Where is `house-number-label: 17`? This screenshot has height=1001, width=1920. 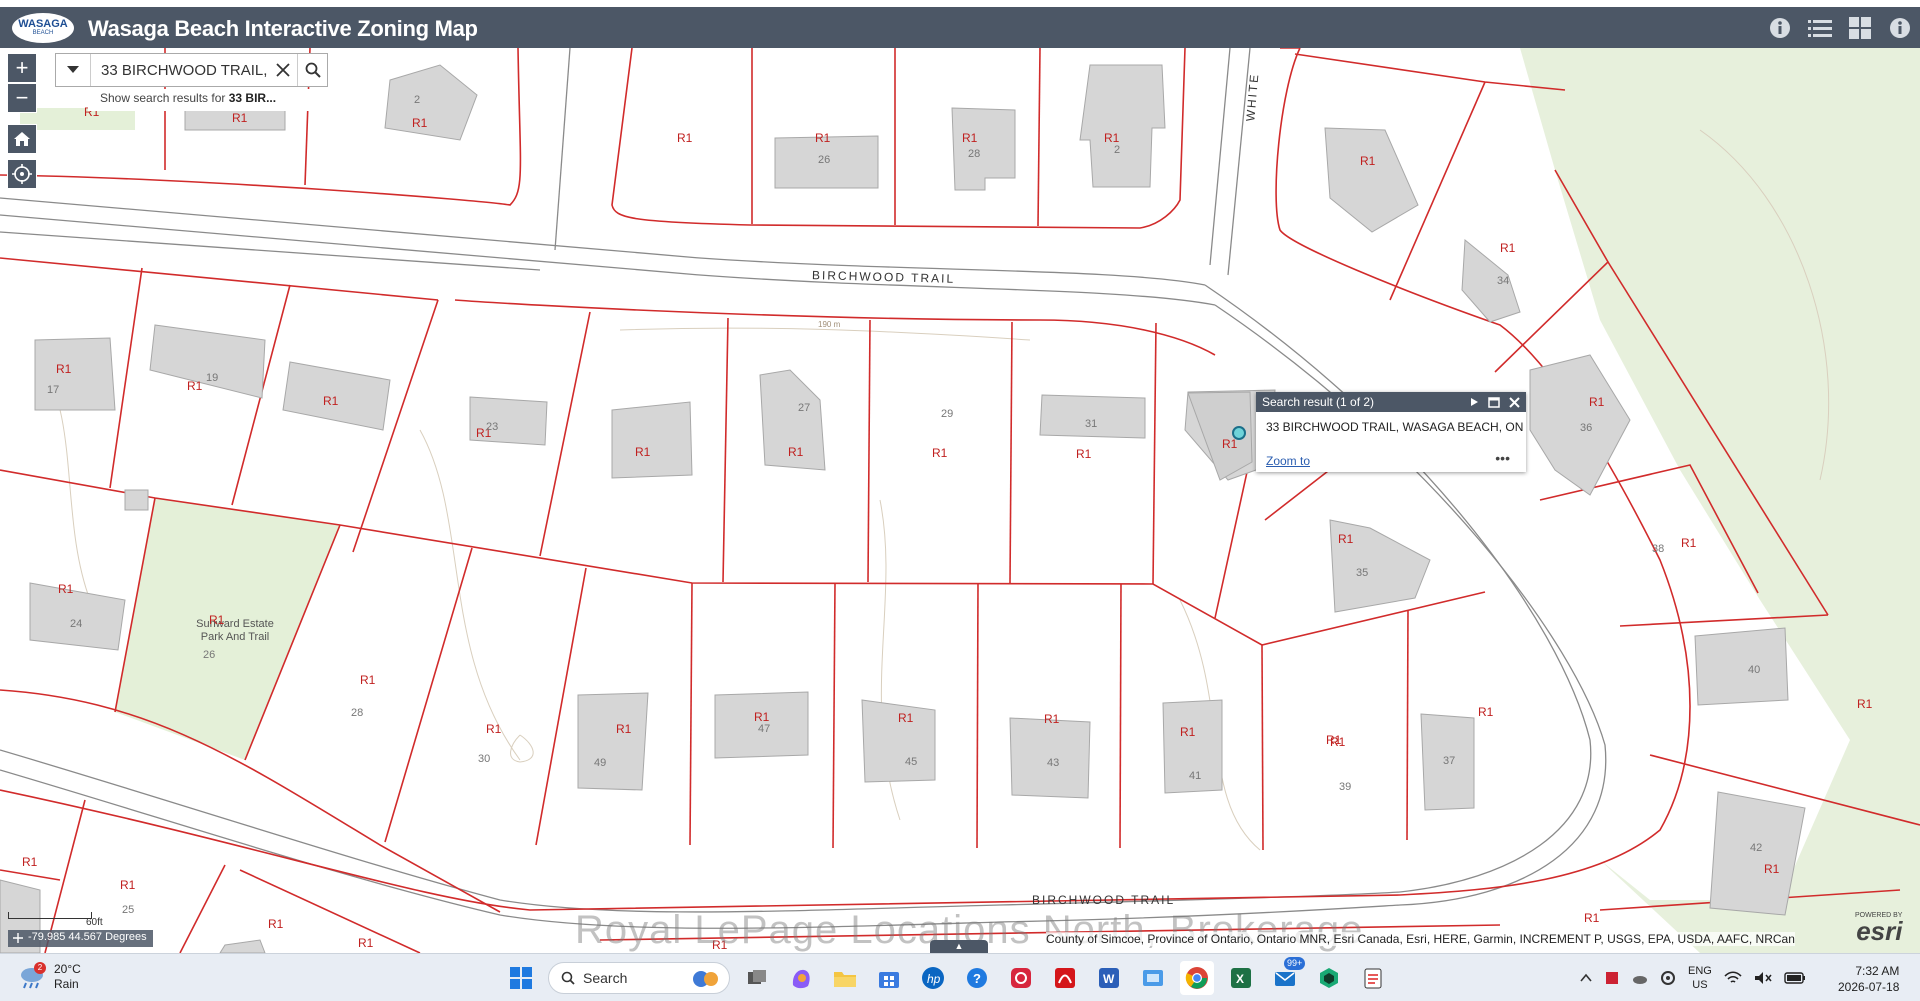
house-number-label: 17 is located at coordinates (53, 390).